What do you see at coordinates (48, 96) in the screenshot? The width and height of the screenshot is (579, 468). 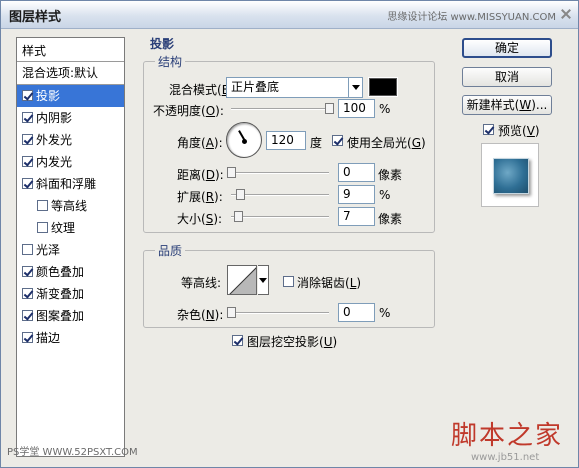 I see `style-list-item-label: 投影` at bounding box center [48, 96].